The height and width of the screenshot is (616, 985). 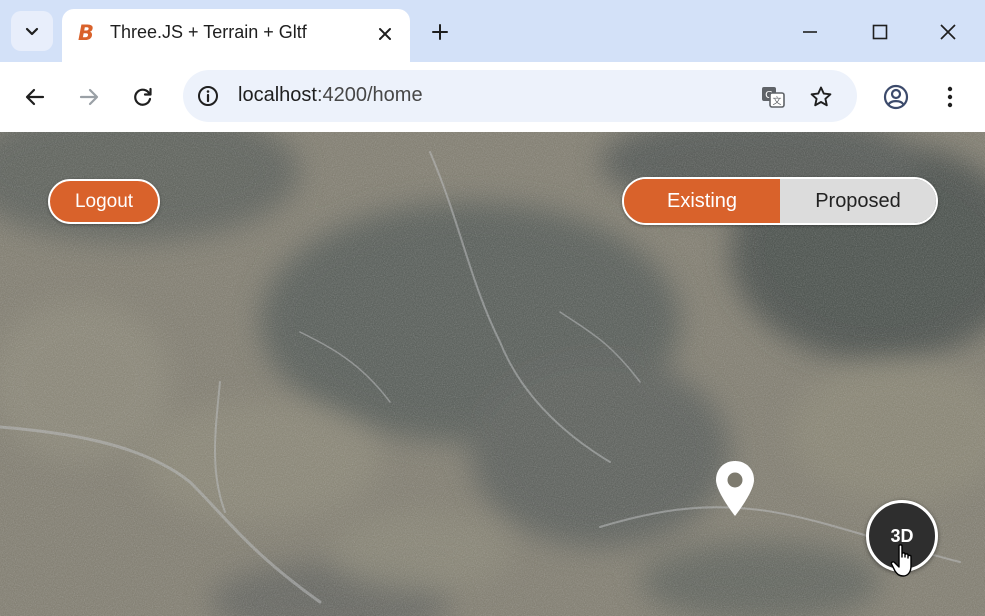 I want to click on svg-text: 文, so click(x=776, y=101).